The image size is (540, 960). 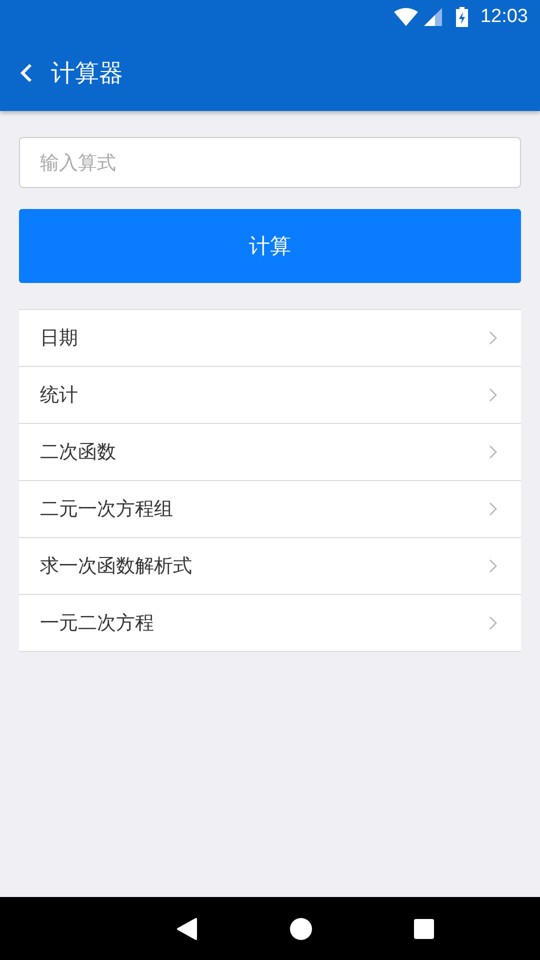 I want to click on signal-icon, so click(x=433, y=17).